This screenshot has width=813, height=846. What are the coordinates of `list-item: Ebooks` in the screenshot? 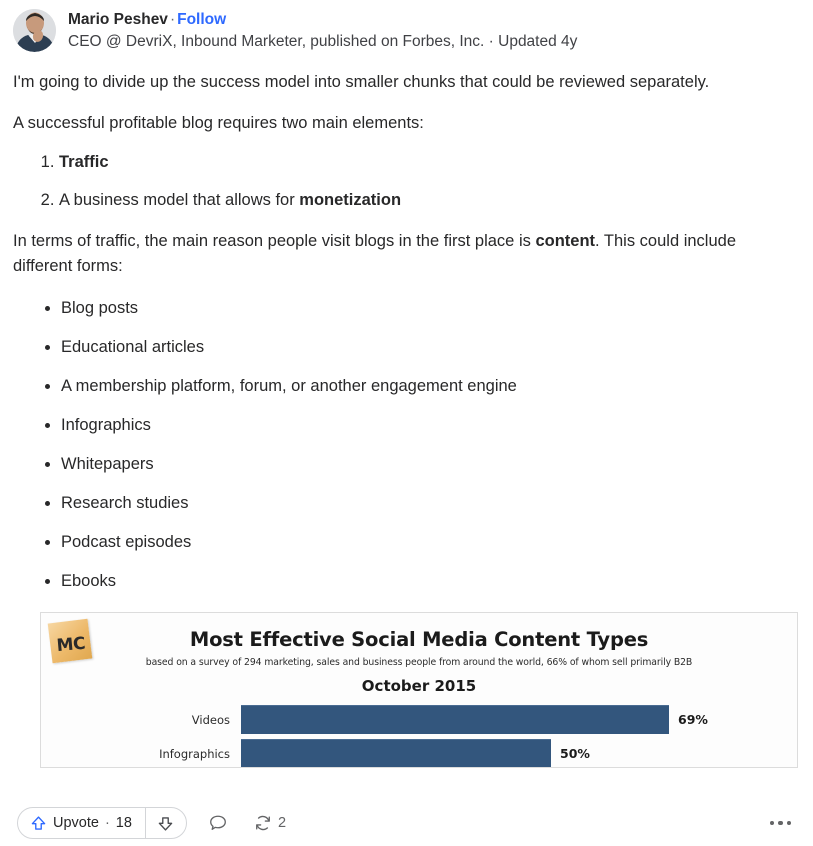 It's located at (430, 581).